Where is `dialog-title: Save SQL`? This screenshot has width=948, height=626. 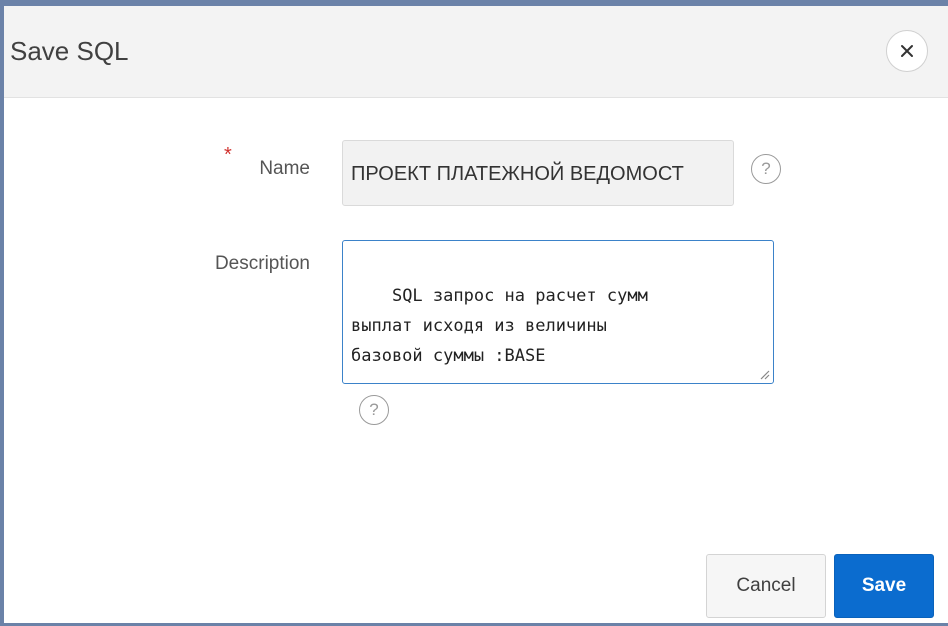 dialog-title: Save SQL is located at coordinates (69, 51).